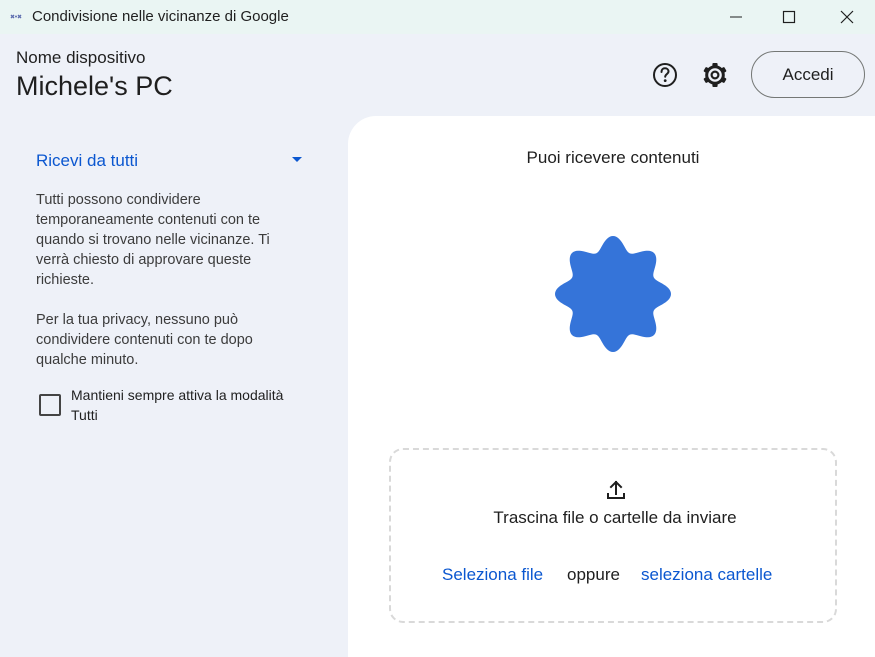 This screenshot has height=657, width=875. I want to click on drop-instructions: Trascina file o cartelle da inviare, so click(615, 517).